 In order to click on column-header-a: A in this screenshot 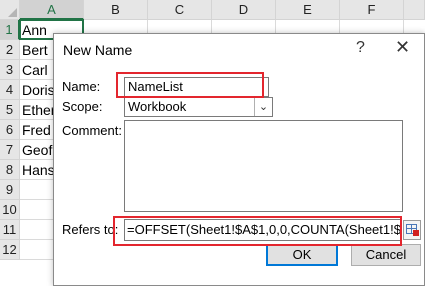, I will do `click(52, 10)`.